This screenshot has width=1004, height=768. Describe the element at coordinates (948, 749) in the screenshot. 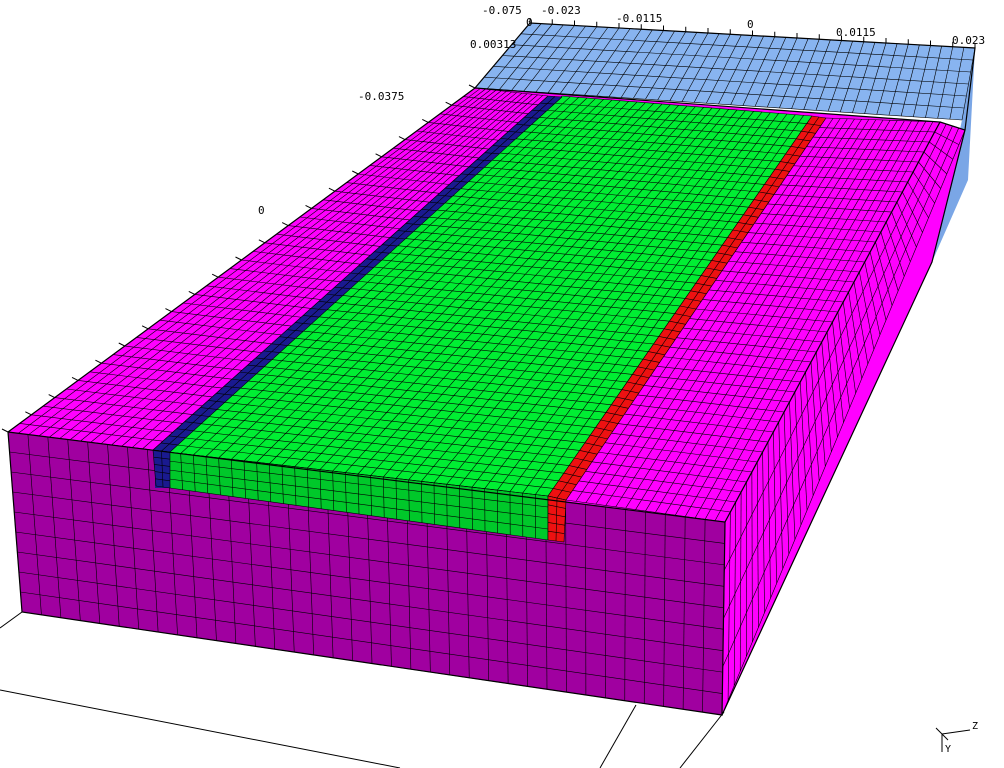

I see `triad-y-label: Y` at that location.